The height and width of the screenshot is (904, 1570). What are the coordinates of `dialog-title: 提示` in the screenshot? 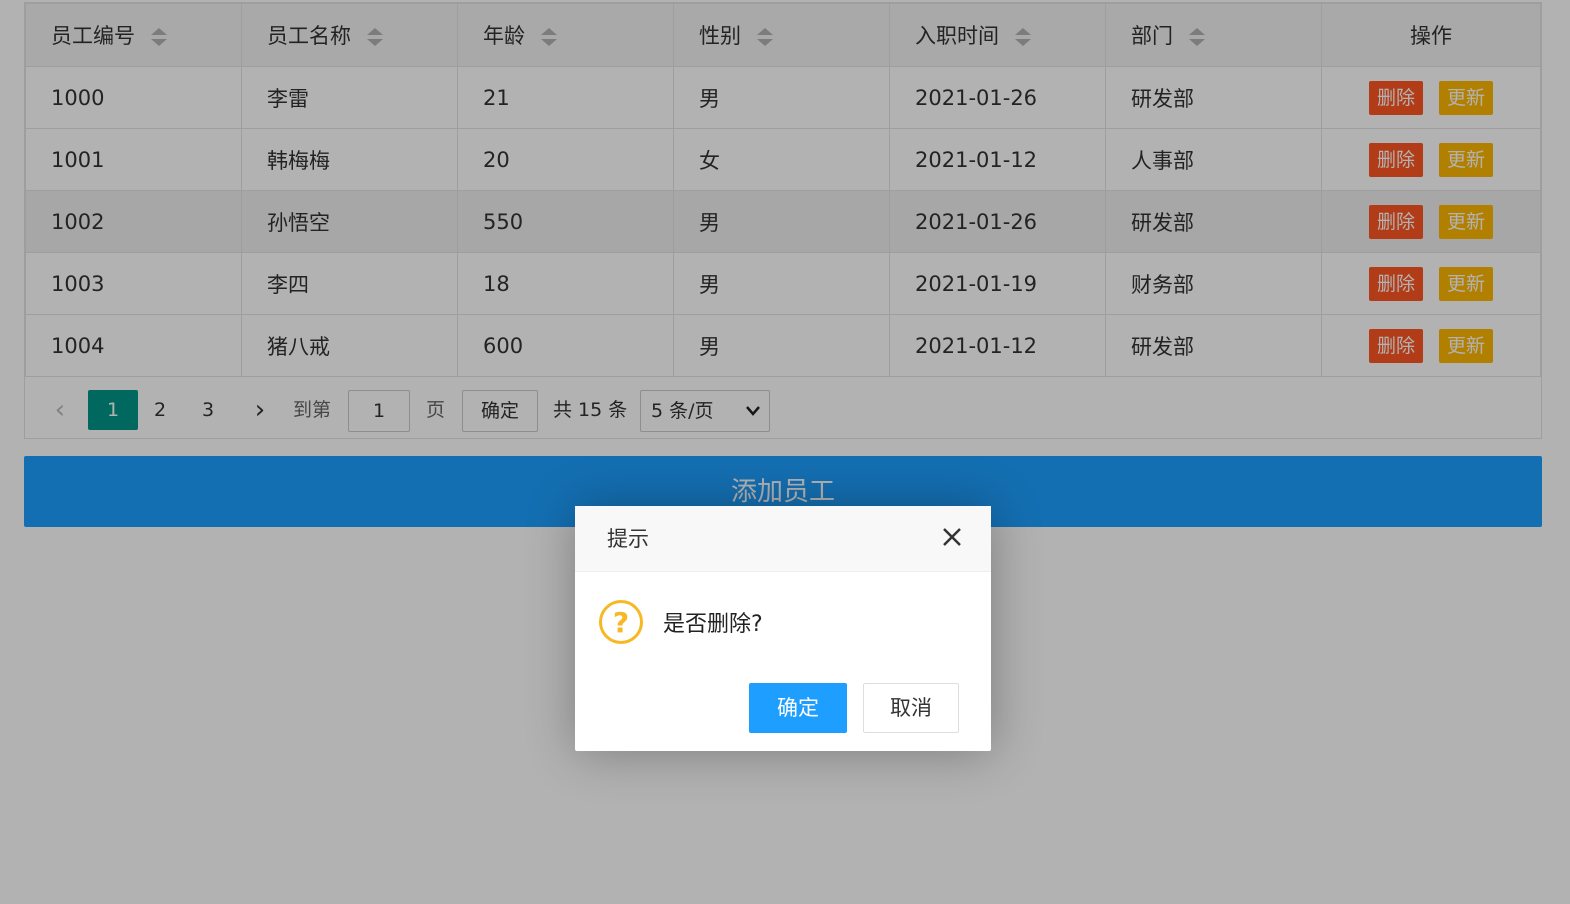 It's located at (783, 539).